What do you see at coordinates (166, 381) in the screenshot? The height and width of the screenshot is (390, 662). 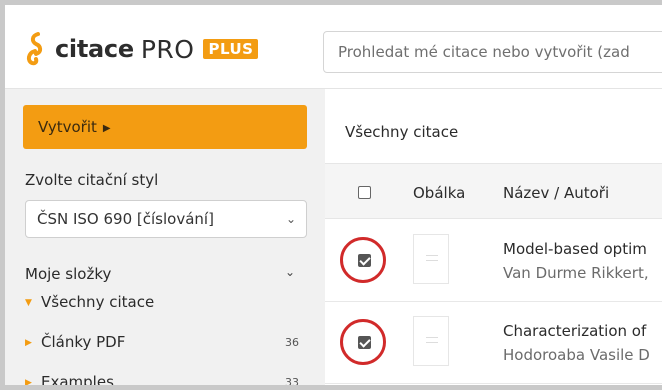 I see `folder-item-examples: ▶ Examples 33` at bounding box center [166, 381].